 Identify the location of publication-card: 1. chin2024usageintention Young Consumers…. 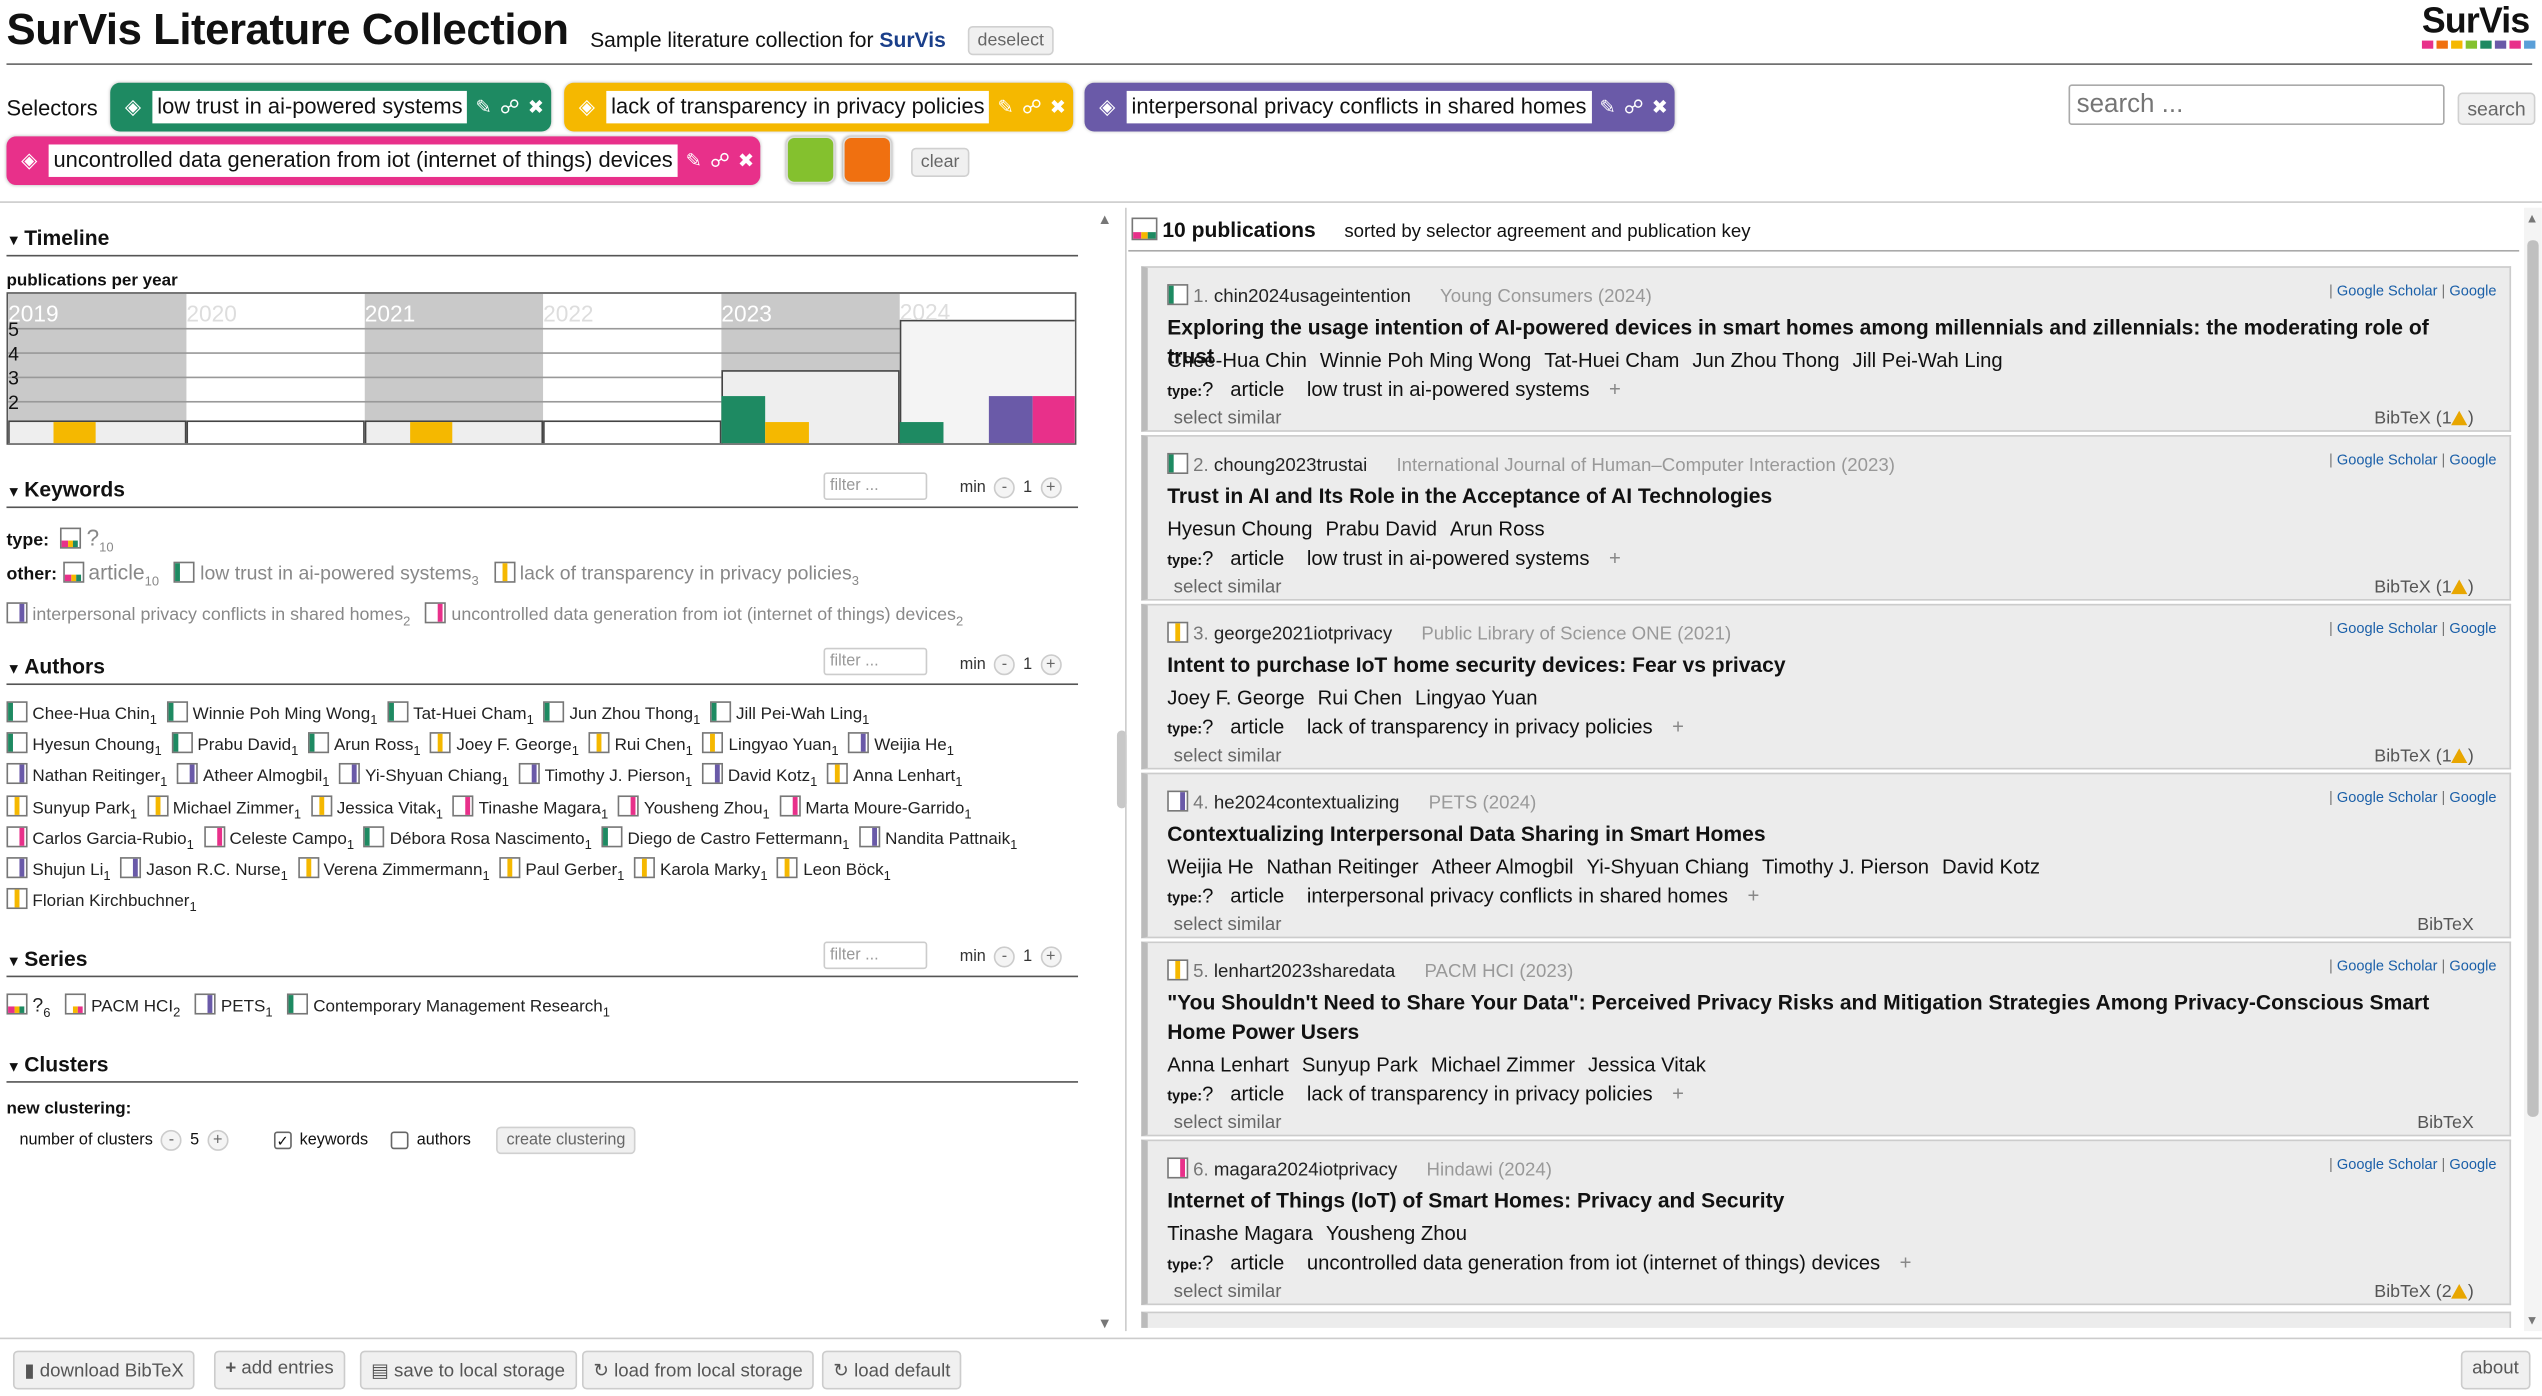
(1826, 349).